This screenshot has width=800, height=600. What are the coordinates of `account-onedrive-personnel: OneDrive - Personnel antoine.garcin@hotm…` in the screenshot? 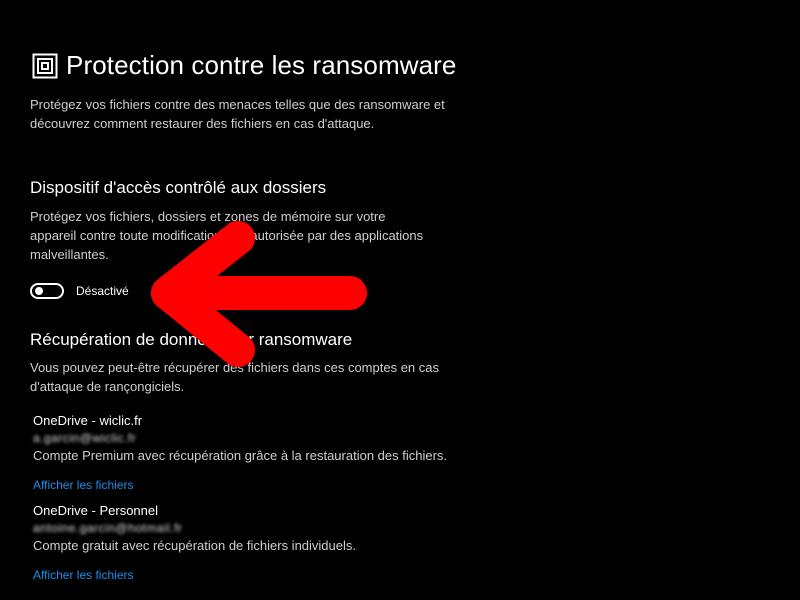 It's located at (194, 542).